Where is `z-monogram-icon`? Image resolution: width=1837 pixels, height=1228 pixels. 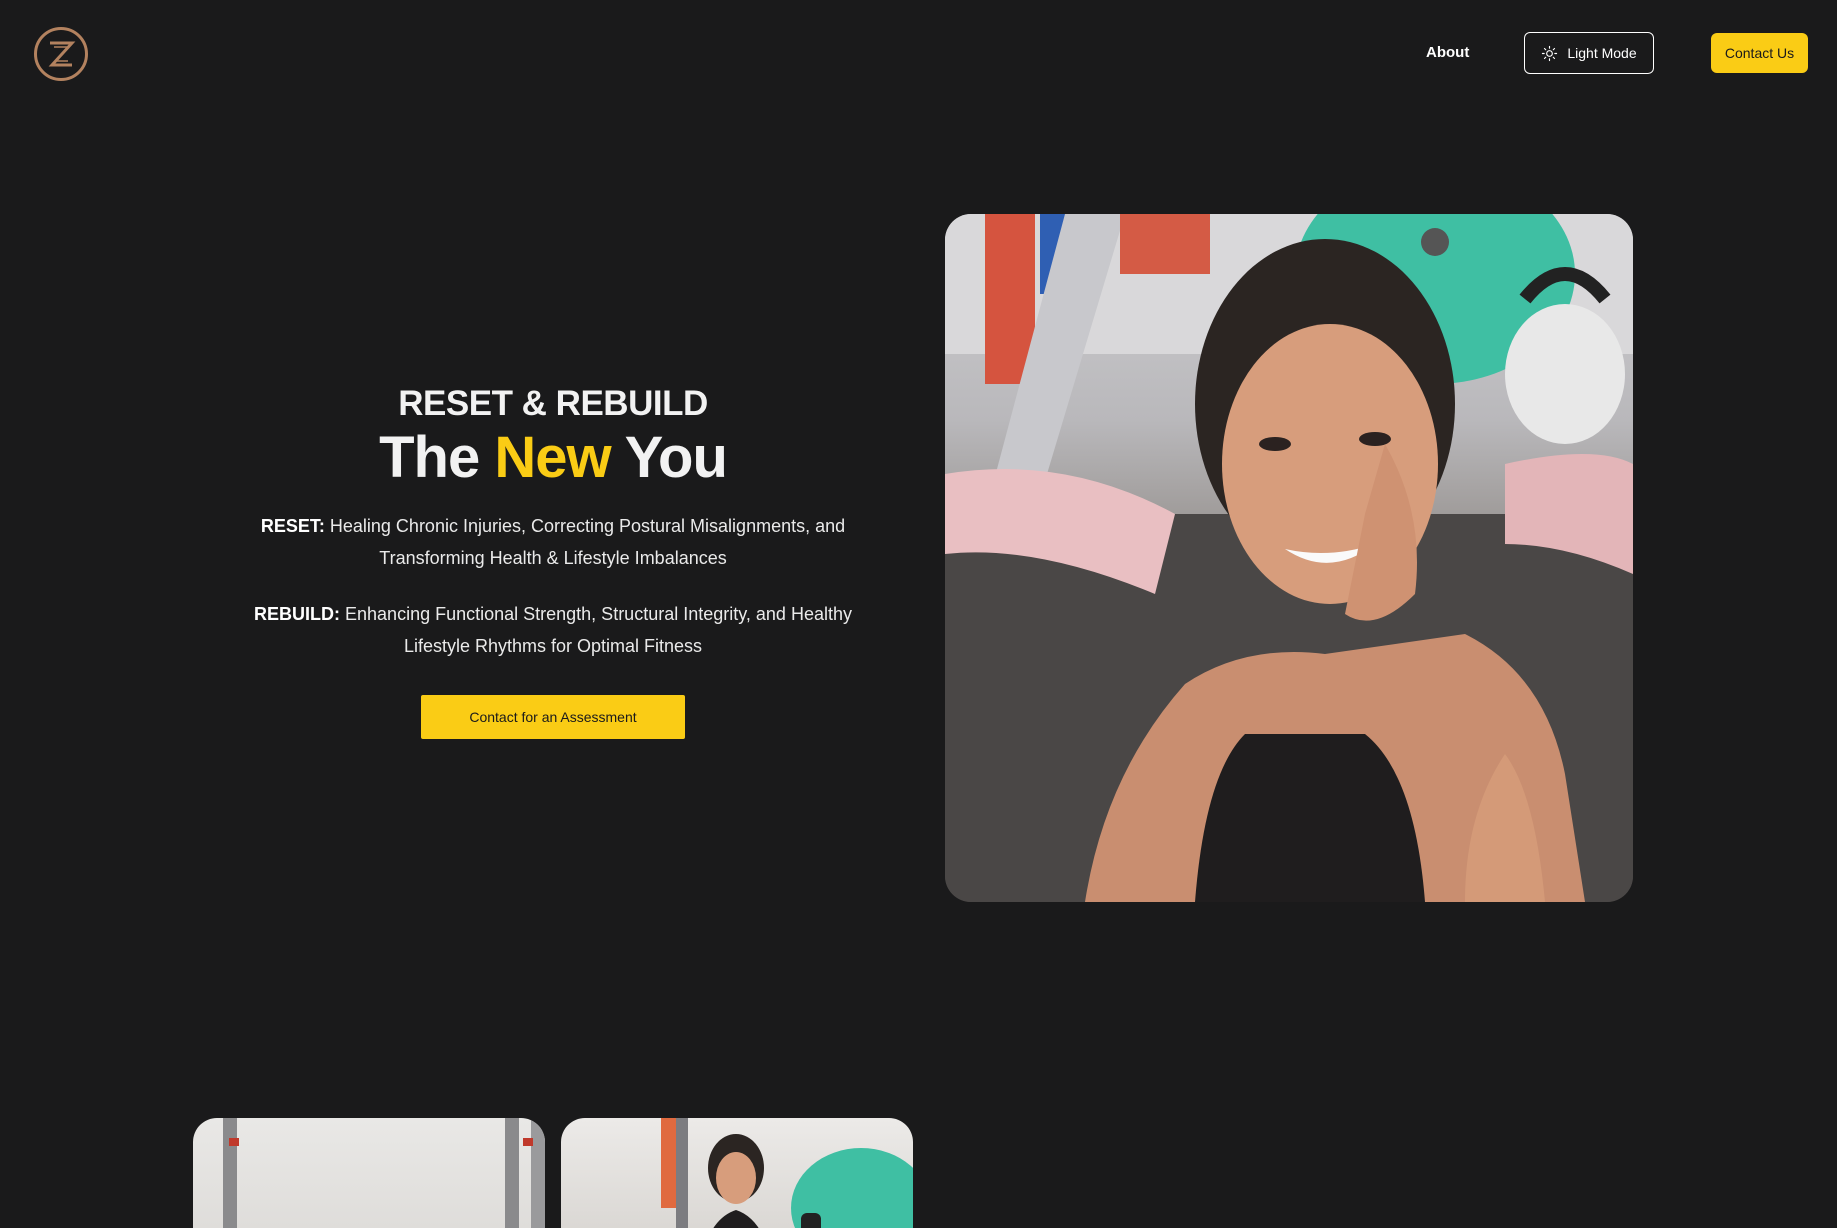
z-monogram-icon is located at coordinates (62, 54).